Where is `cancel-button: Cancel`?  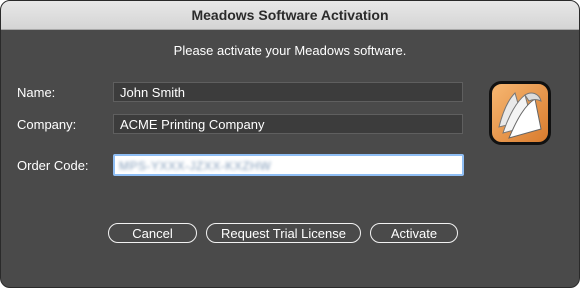 cancel-button: Cancel is located at coordinates (152, 233).